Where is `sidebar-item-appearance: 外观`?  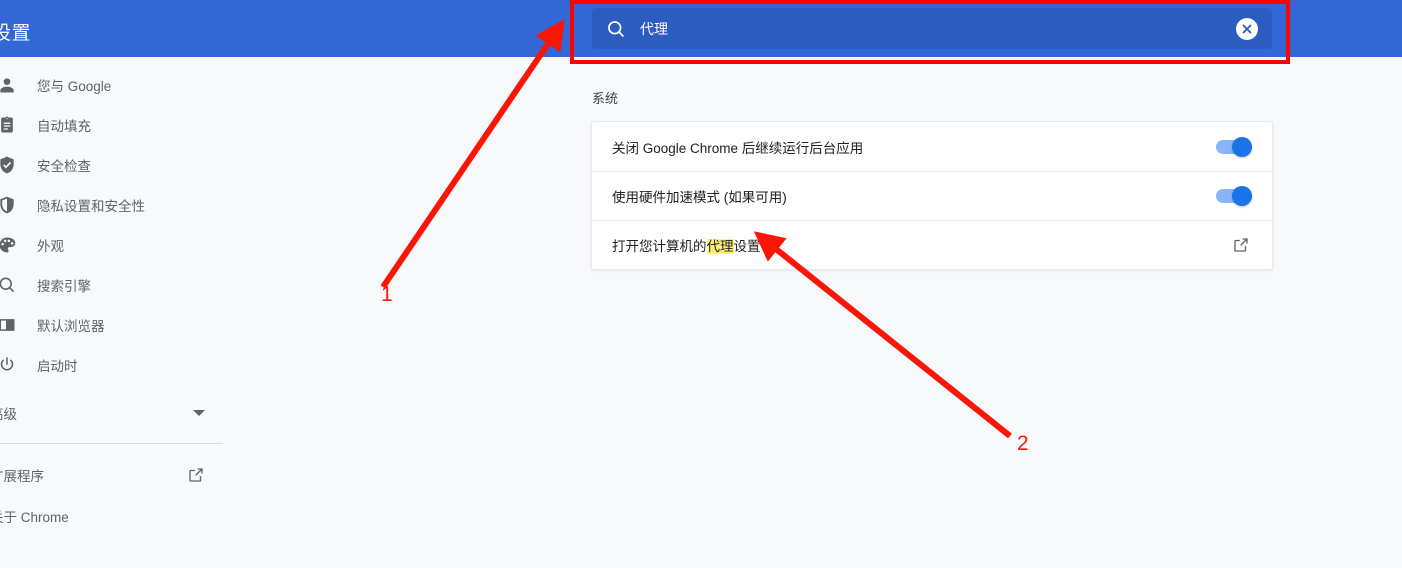 sidebar-item-appearance: 外观 is located at coordinates (111, 245).